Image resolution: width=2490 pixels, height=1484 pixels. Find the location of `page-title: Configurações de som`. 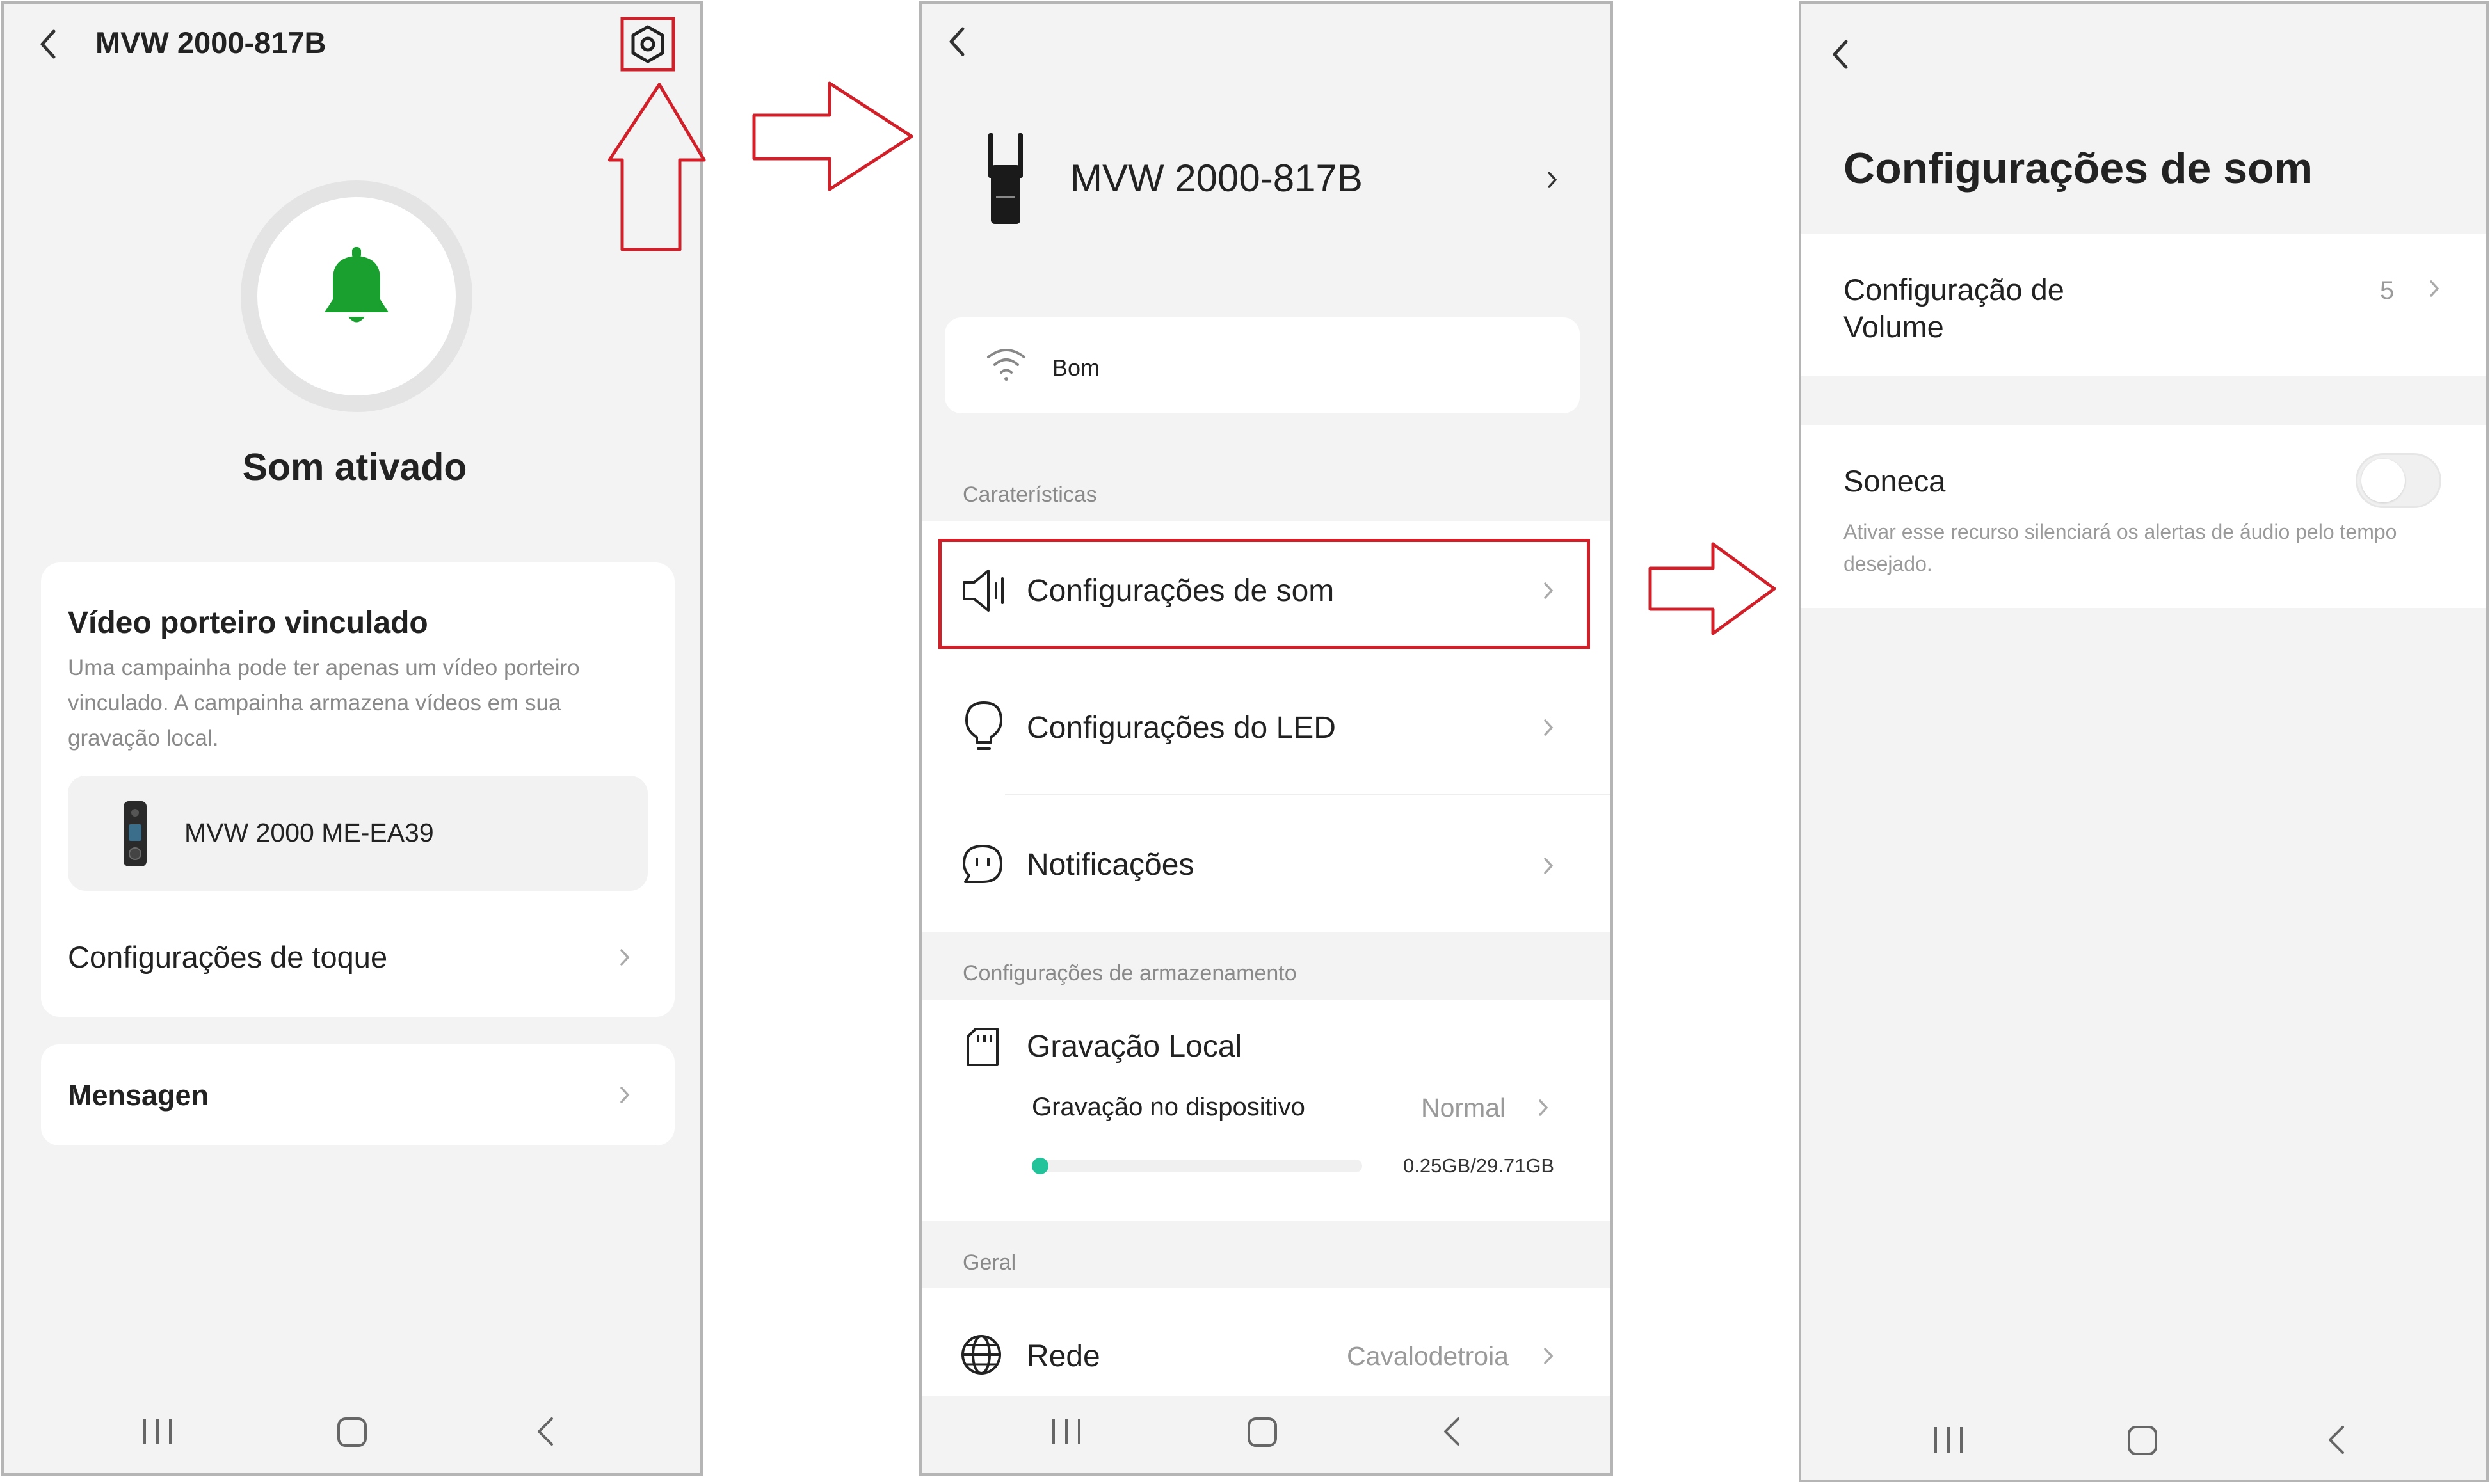

page-title: Configurações de som is located at coordinates (2078, 168).